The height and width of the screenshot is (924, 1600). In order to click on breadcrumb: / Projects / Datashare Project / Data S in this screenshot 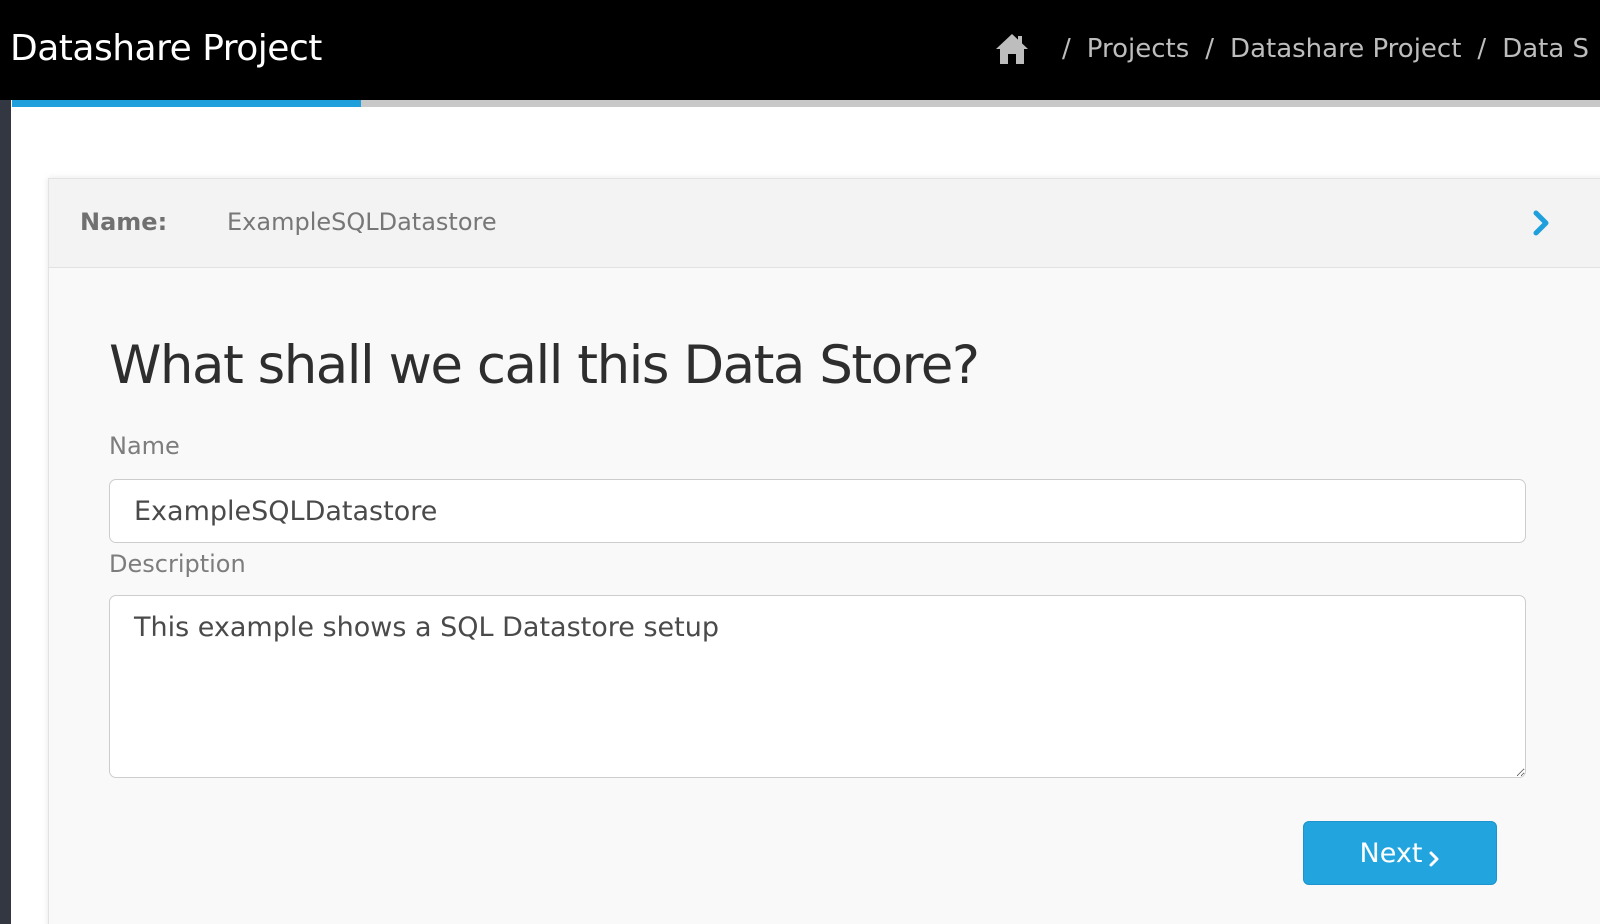, I will do `click(1291, 49)`.